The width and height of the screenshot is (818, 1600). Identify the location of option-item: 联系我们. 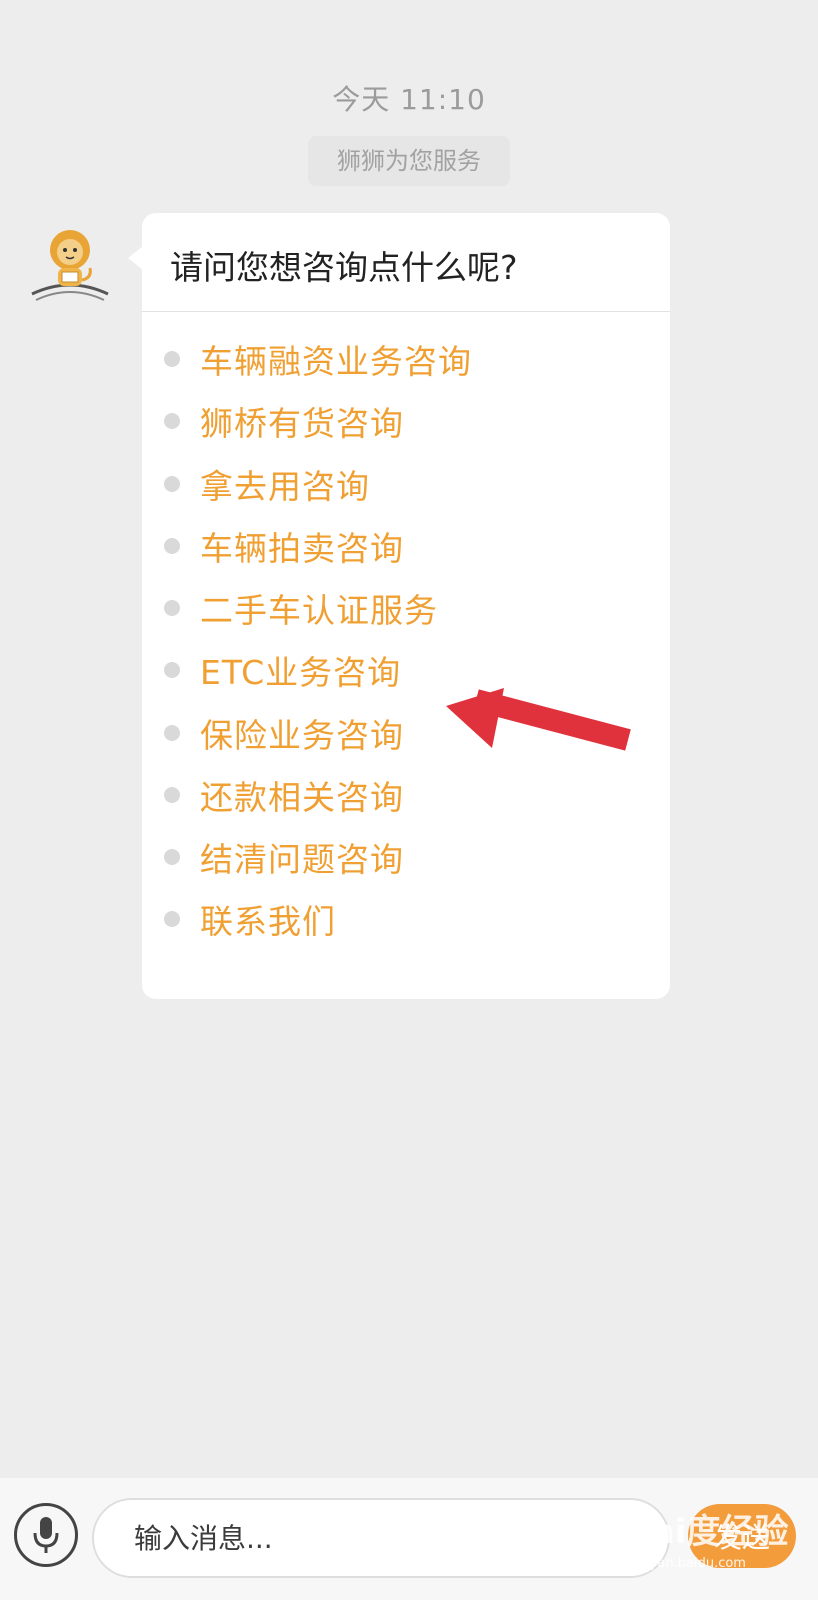
(250, 919).